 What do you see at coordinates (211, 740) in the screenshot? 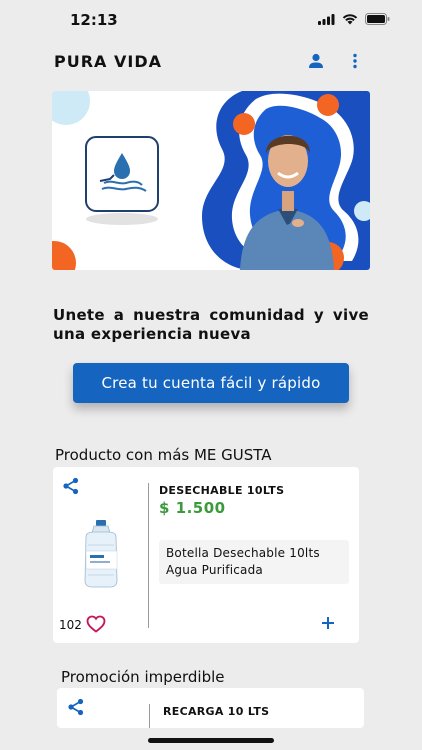
I see `home-indicator` at bounding box center [211, 740].